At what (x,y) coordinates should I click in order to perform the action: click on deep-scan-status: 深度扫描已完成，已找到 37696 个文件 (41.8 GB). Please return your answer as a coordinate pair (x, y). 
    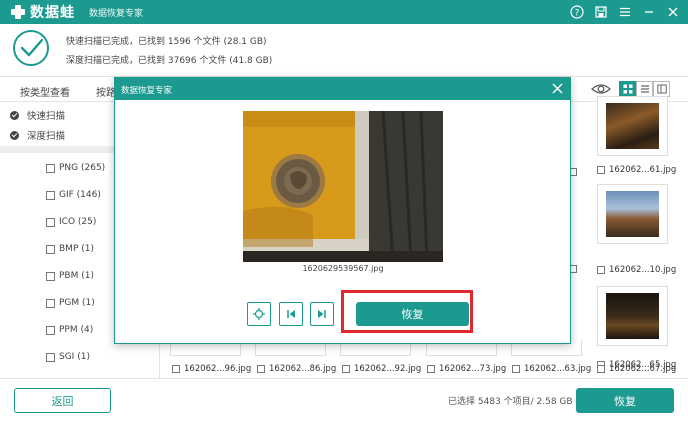
    Looking at the image, I should click on (169, 61).